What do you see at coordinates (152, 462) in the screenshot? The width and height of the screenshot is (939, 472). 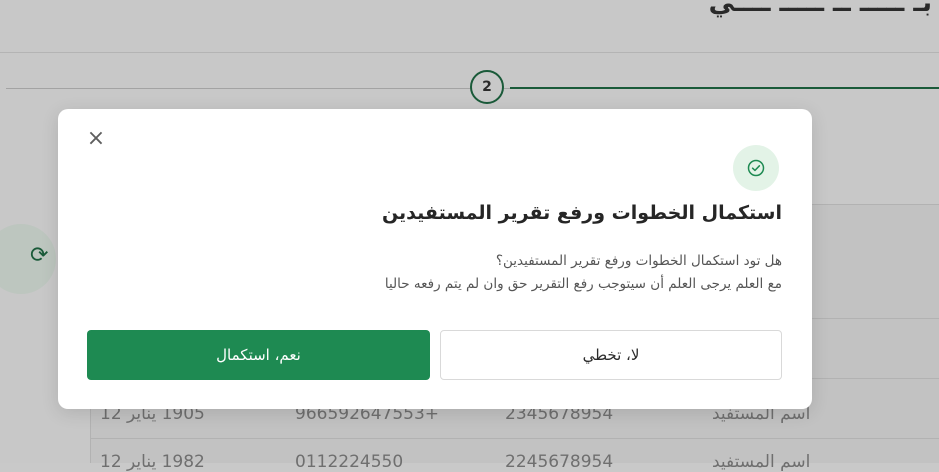 I see `table-cell-date: 1982 يناير 12` at bounding box center [152, 462].